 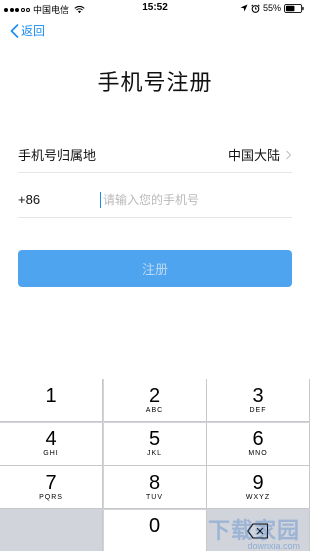 What do you see at coordinates (155, 155) in the screenshot?
I see `region-selector-row: 手机号归属地 中国大陆` at bounding box center [155, 155].